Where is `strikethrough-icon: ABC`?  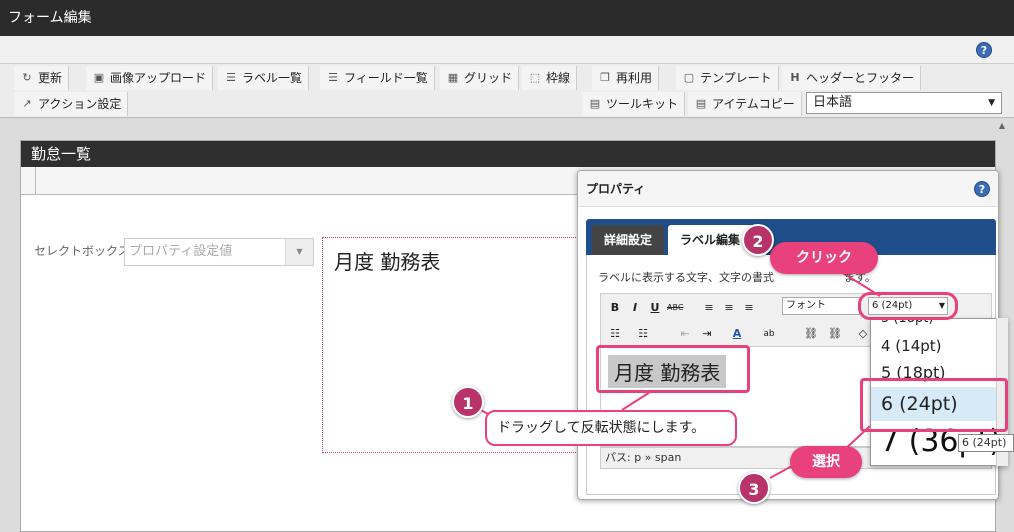
strikethrough-icon: ABC is located at coordinates (675, 308).